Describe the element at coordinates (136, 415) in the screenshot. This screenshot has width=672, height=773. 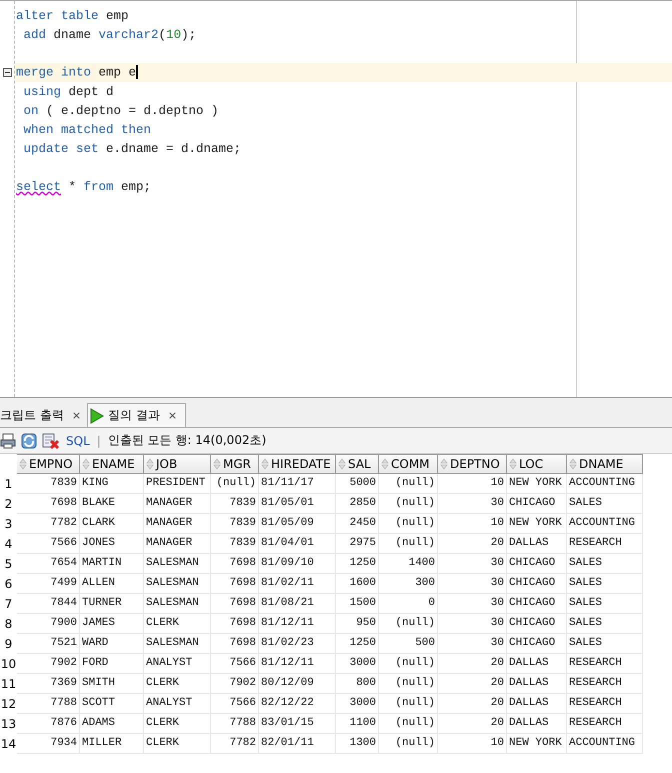
I see `result-tab: 질의 결과 ×` at that location.